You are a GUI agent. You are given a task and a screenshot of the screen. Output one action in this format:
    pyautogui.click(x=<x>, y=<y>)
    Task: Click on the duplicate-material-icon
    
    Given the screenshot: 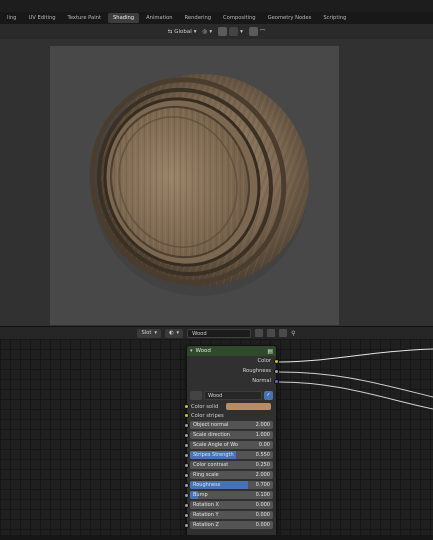 What is the action you would take?
    pyautogui.click(x=271, y=333)
    